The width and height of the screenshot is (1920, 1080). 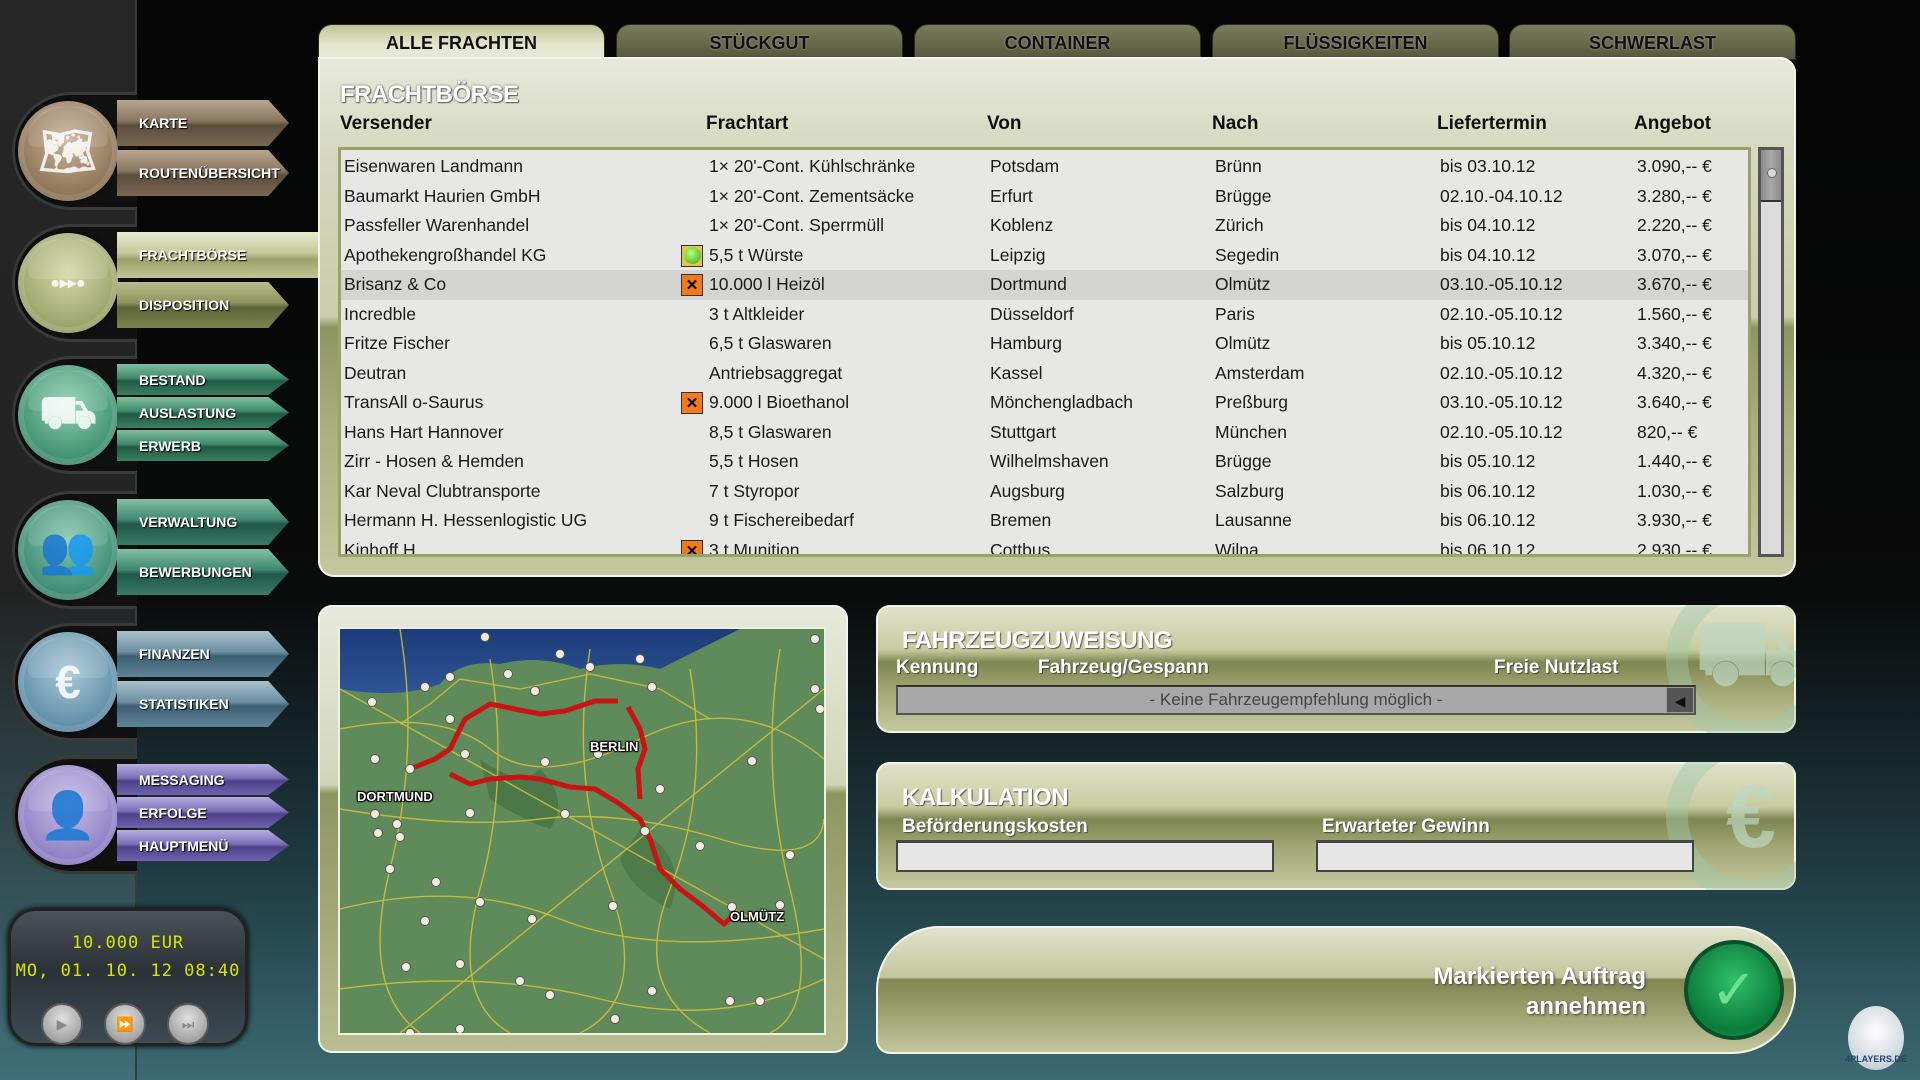 What do you see at coordinates (68, 283) in the screenshot?
I see `route-arrows-icon: ●▸▸●` at bounding box center [68, 283].